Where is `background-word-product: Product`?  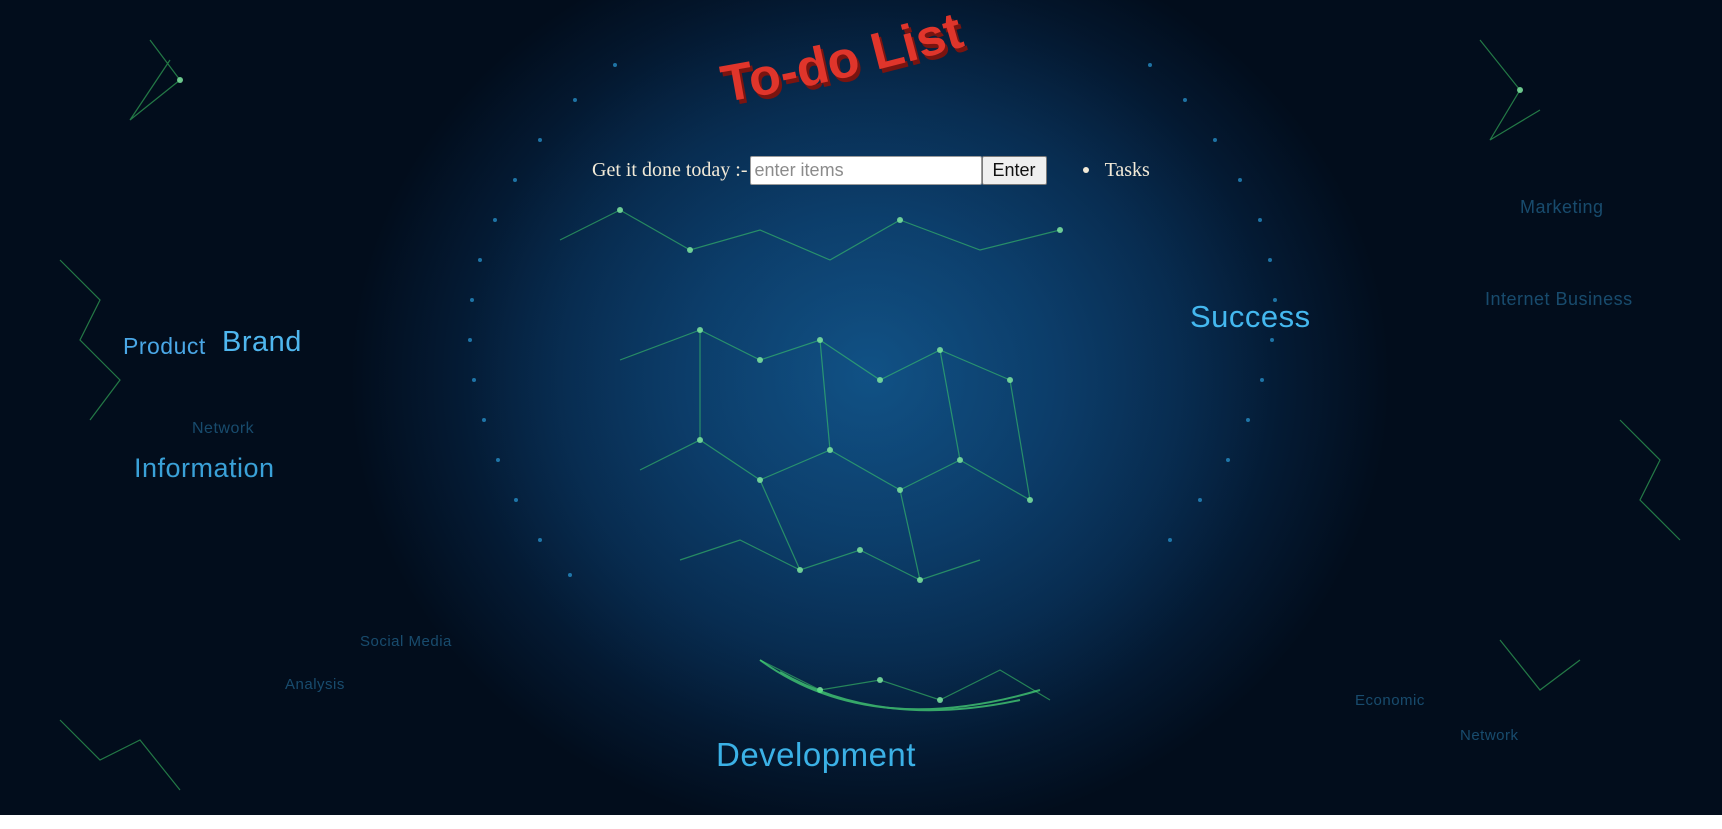
background-word-product: Product is located at coordinates (164, 346).